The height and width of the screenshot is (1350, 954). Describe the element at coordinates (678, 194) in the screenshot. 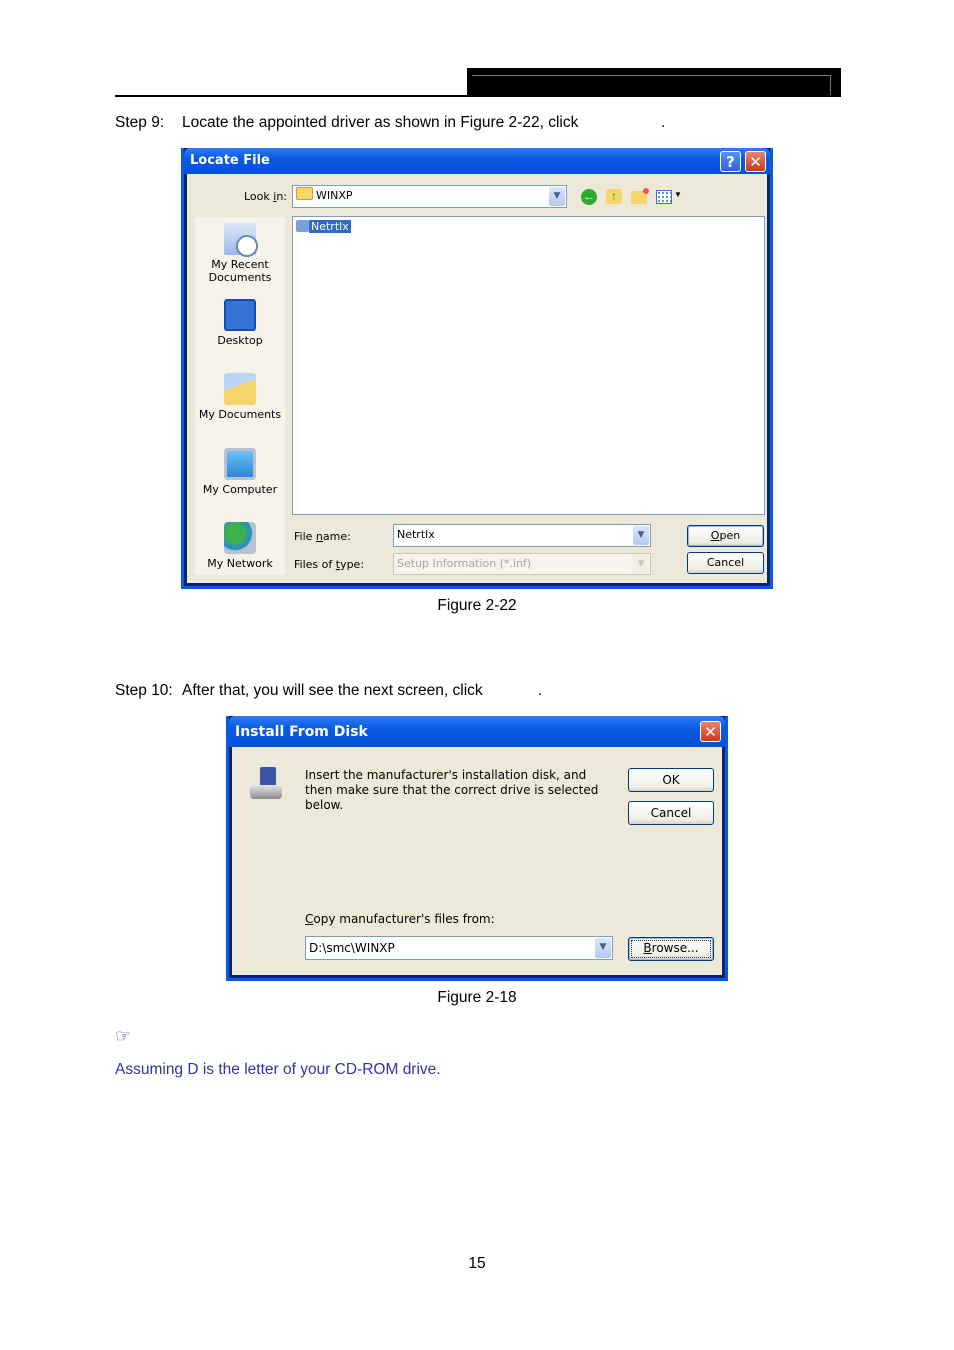

I see `views-dropdown-arrow-icon: ▼` at that location.